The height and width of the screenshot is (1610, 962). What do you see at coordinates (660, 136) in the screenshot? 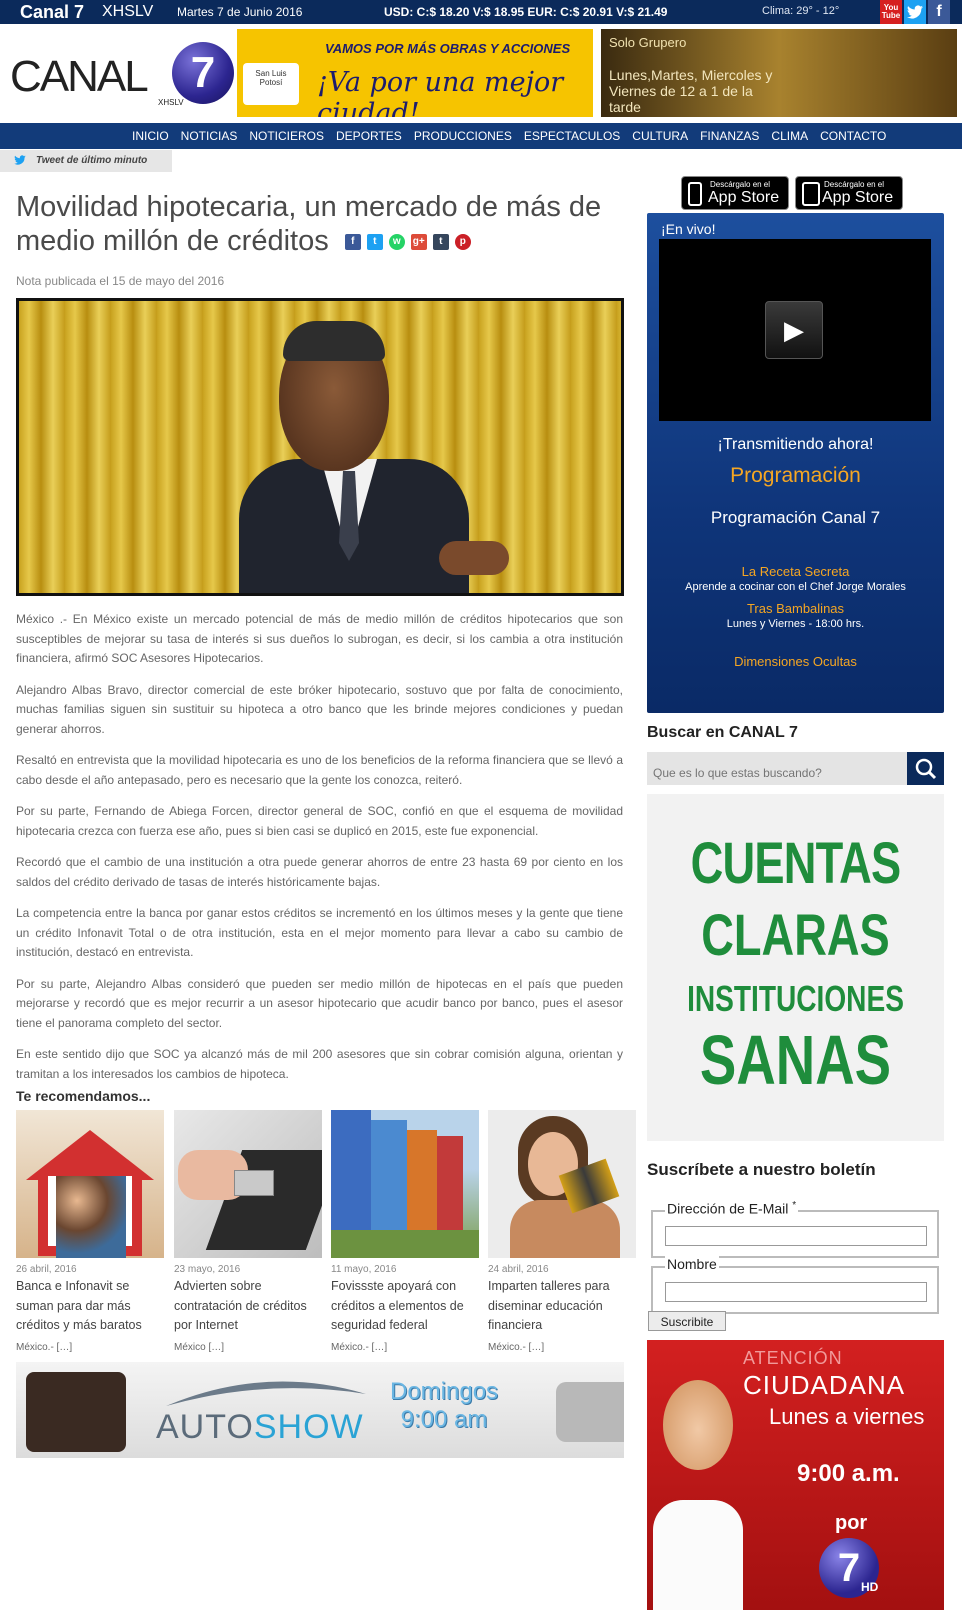
I see `nav-cultura: CULTURA` at bounding box center [660, 136].